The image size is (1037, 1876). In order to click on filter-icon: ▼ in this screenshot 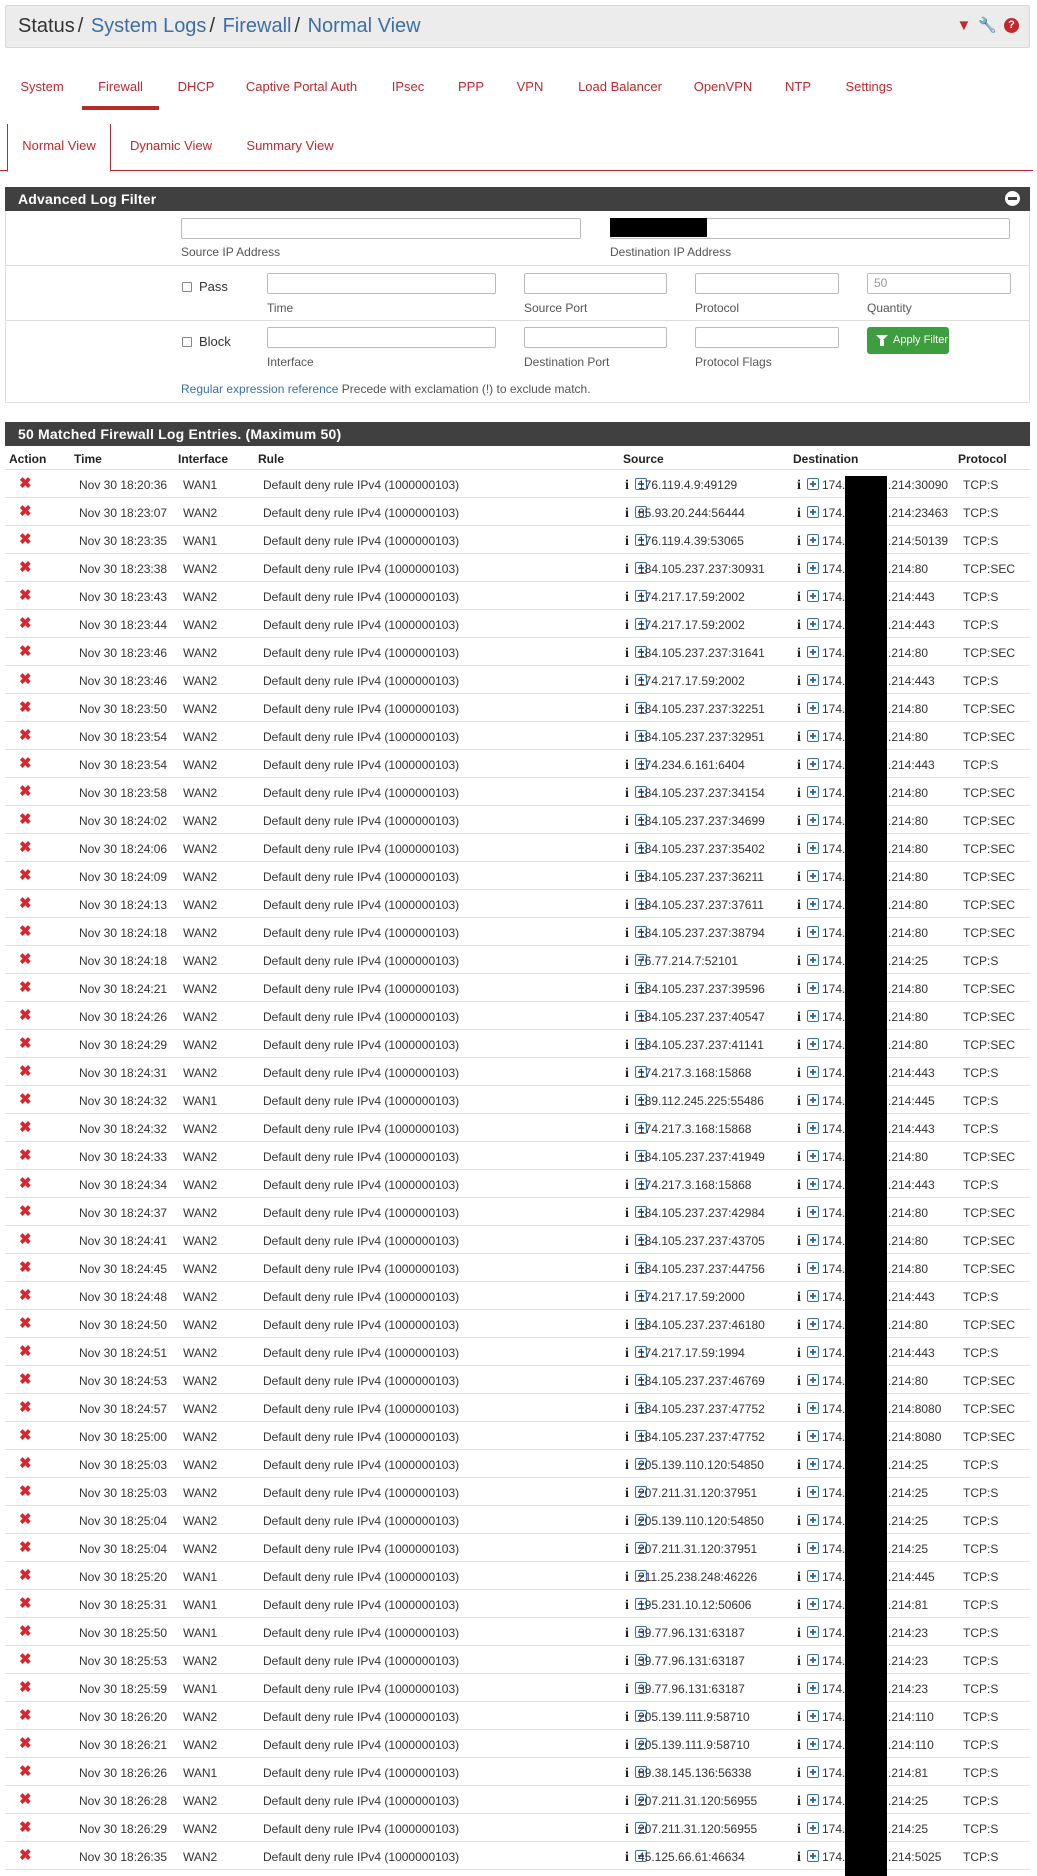, I will do `click(963, 26)`.